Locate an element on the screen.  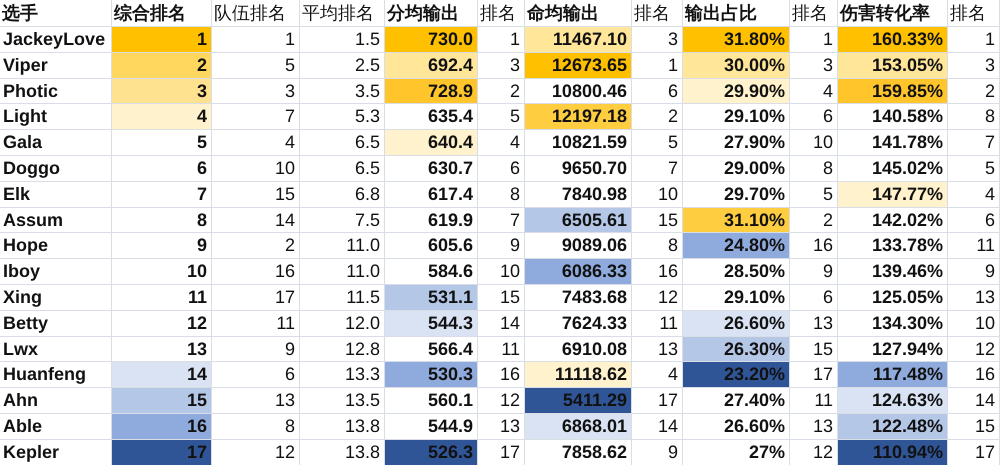
player-name: Iboy is located at coordinates (56, 272).